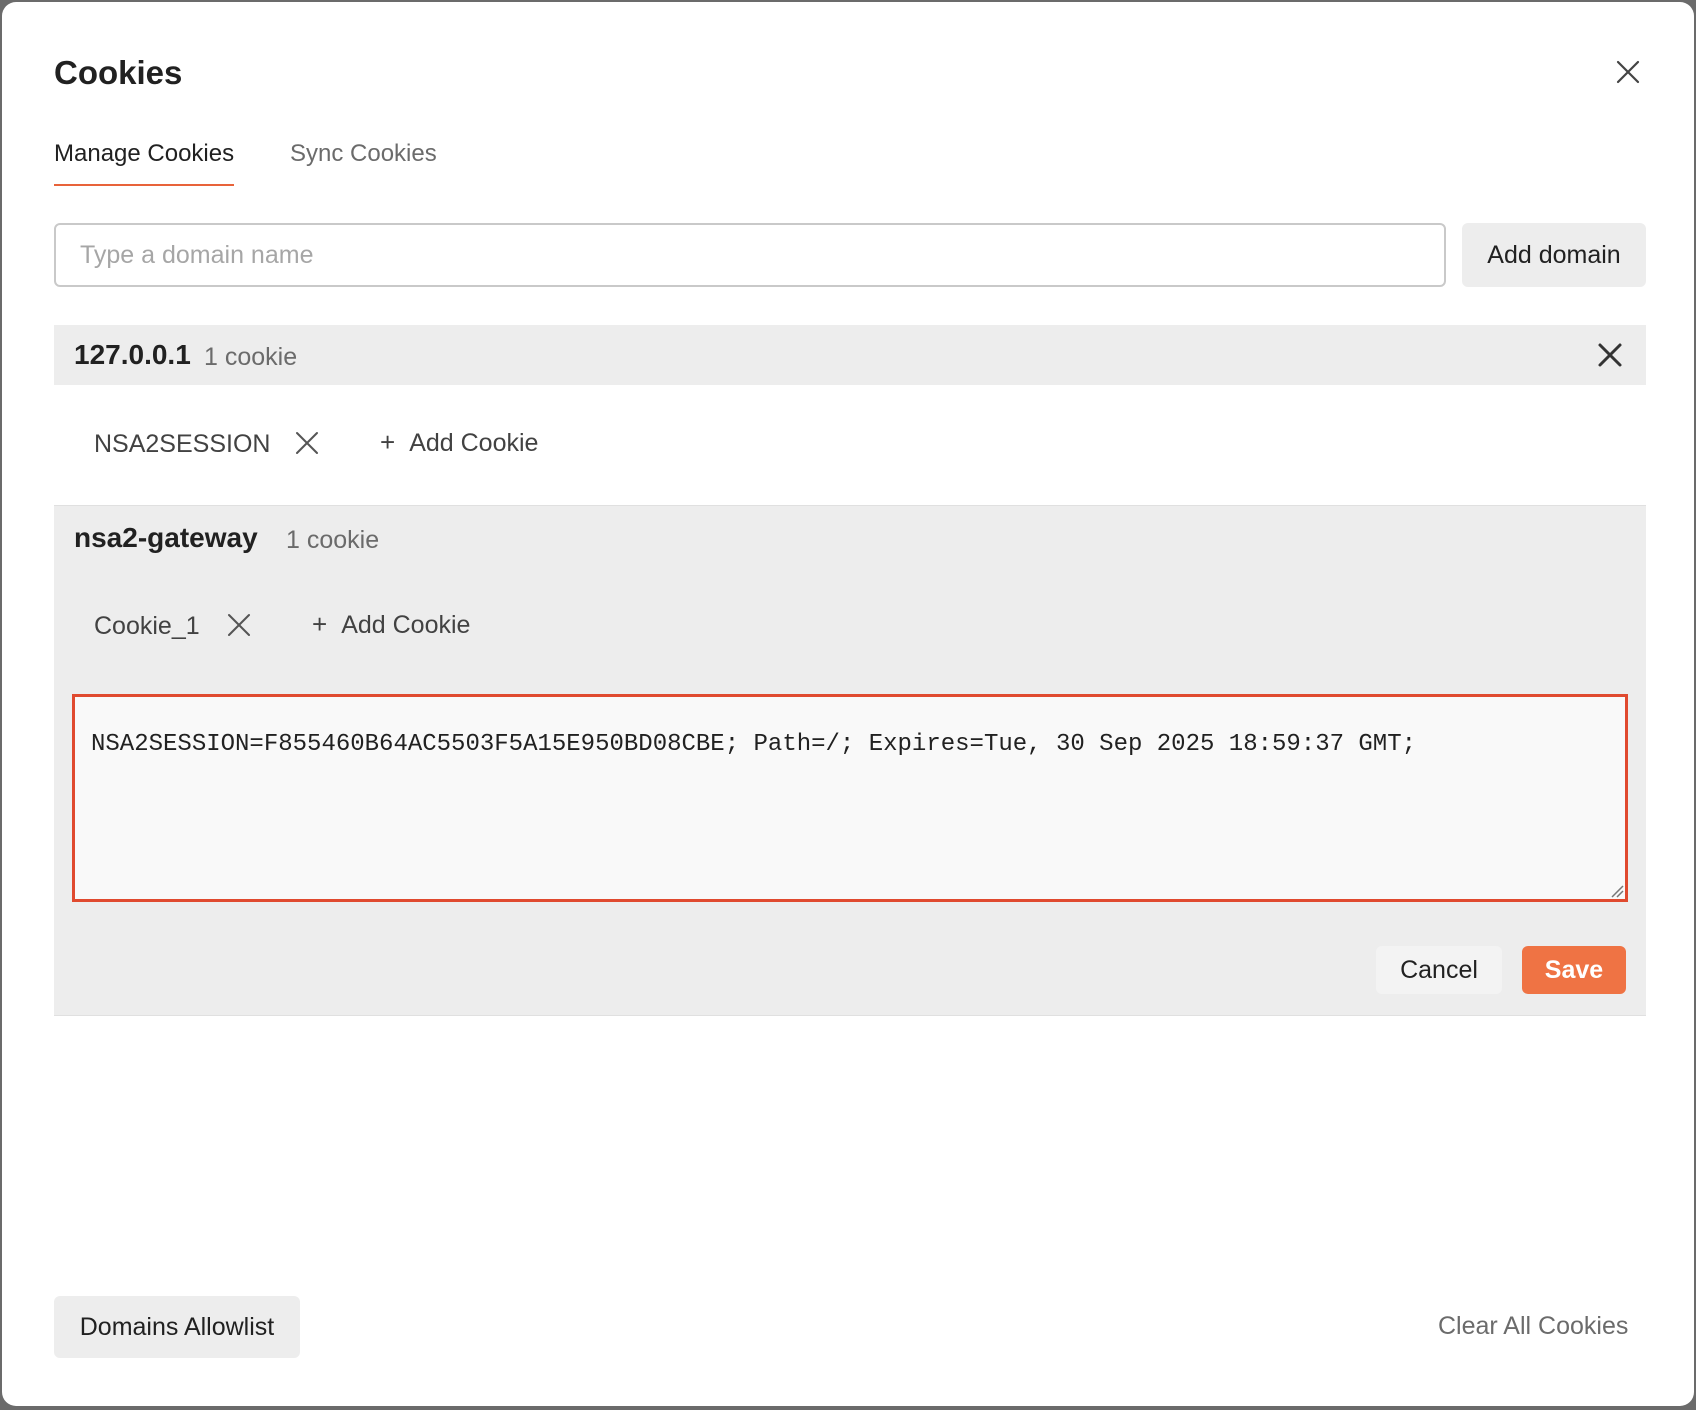  Describe the element at coordinates (1610, 355) in the screenshot. I see `remove-domain-icon` at that location.